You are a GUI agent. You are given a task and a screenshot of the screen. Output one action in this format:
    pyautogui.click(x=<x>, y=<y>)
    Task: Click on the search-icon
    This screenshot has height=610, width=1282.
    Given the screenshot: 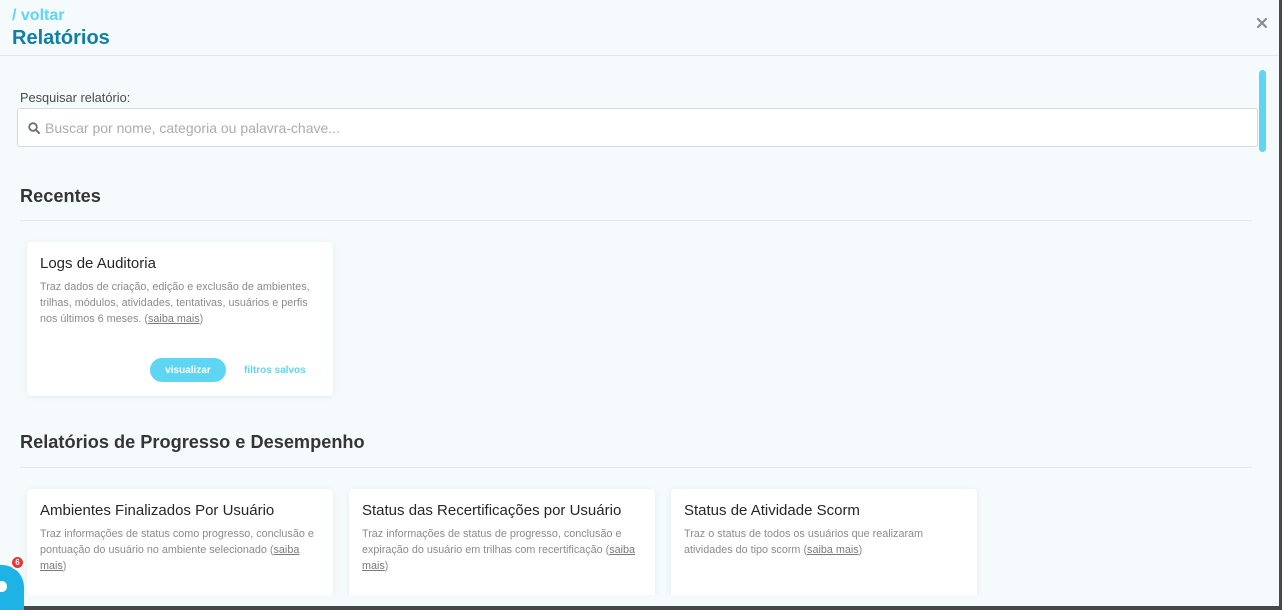 What is the action you would take?
    pyautogui.click(x=34, y=128)
    